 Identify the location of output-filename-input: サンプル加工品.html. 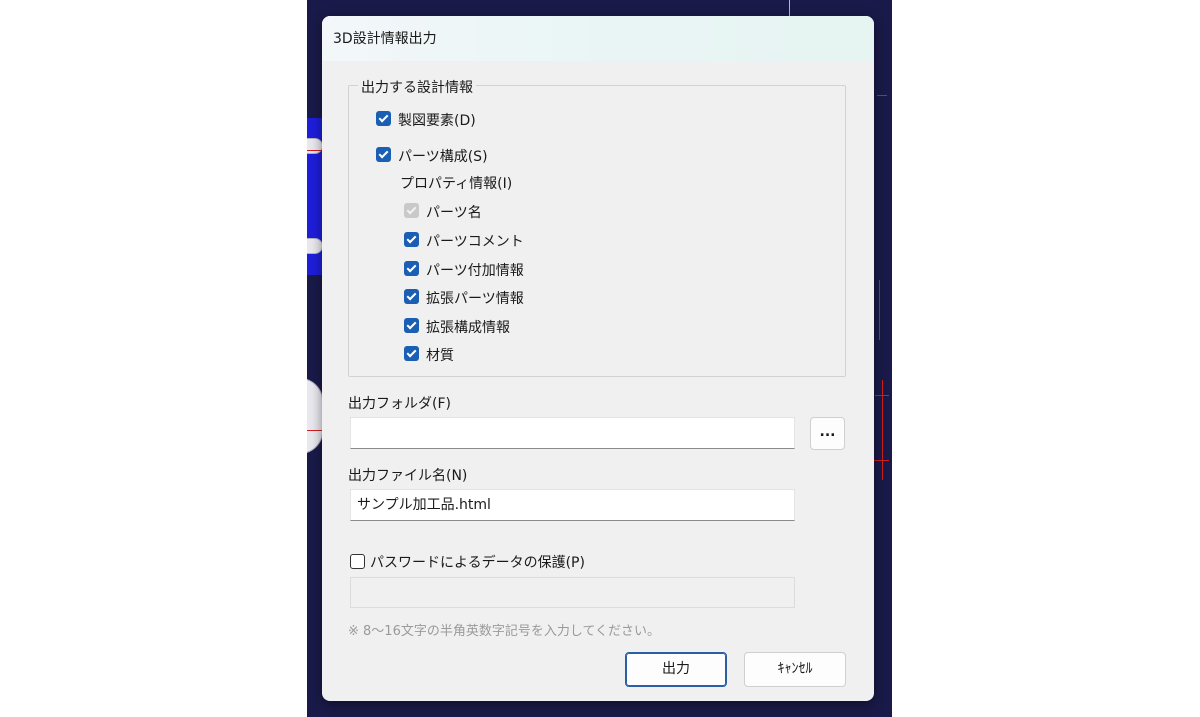
(572, 505).